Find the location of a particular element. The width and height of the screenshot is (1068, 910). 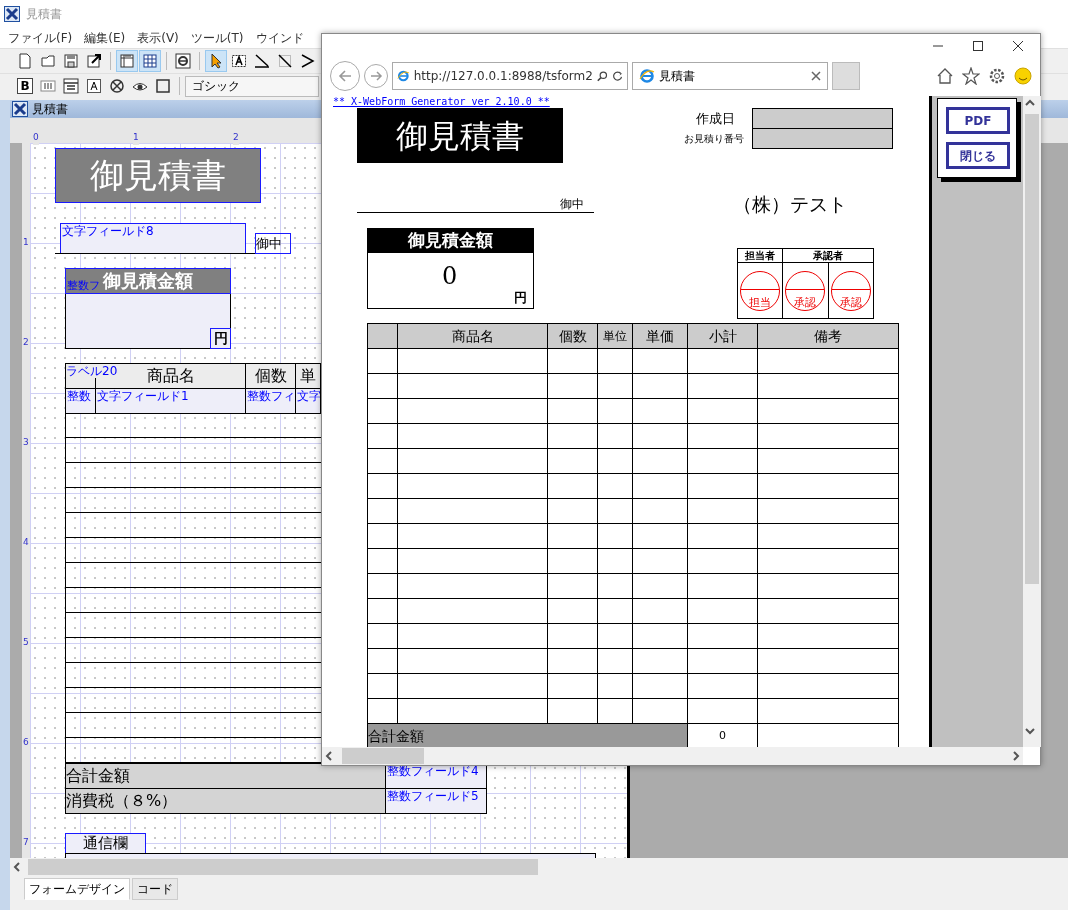

amount-value: 0 is located at coordinates (450, 276).